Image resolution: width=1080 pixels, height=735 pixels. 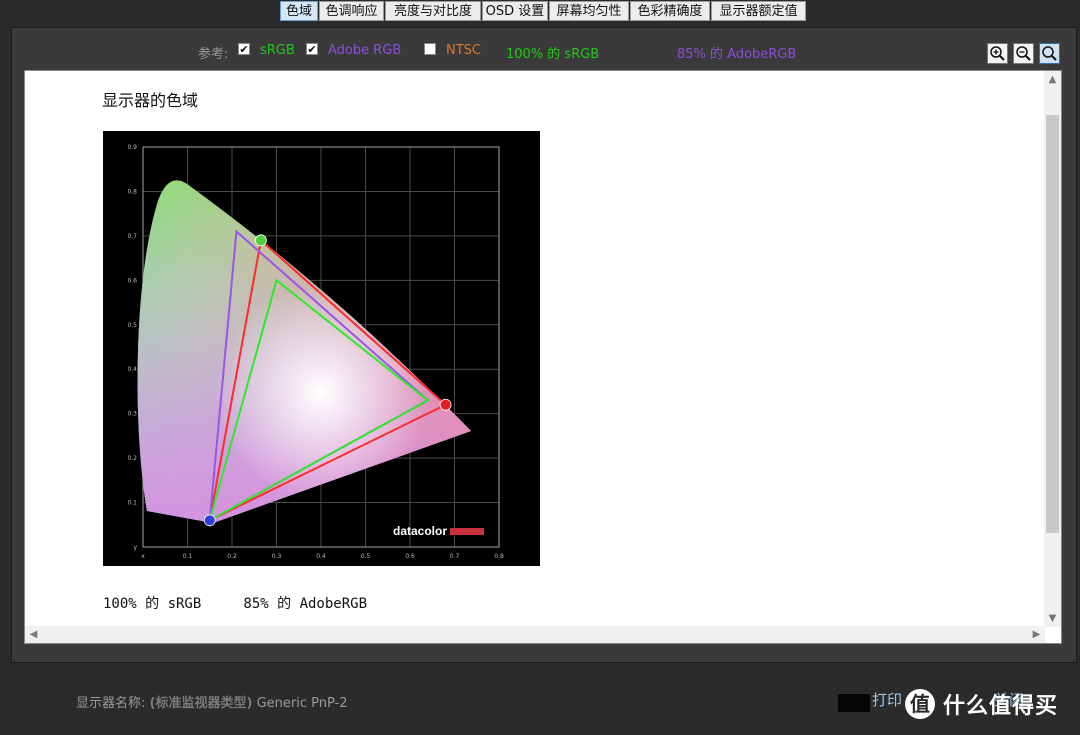 I want to click on tab-bar: 色域 色调响应 亮度与对比度 OSD 设置 屏幕均匀性 色彩精确度 显示器额定值, so click(x=540, y=11).